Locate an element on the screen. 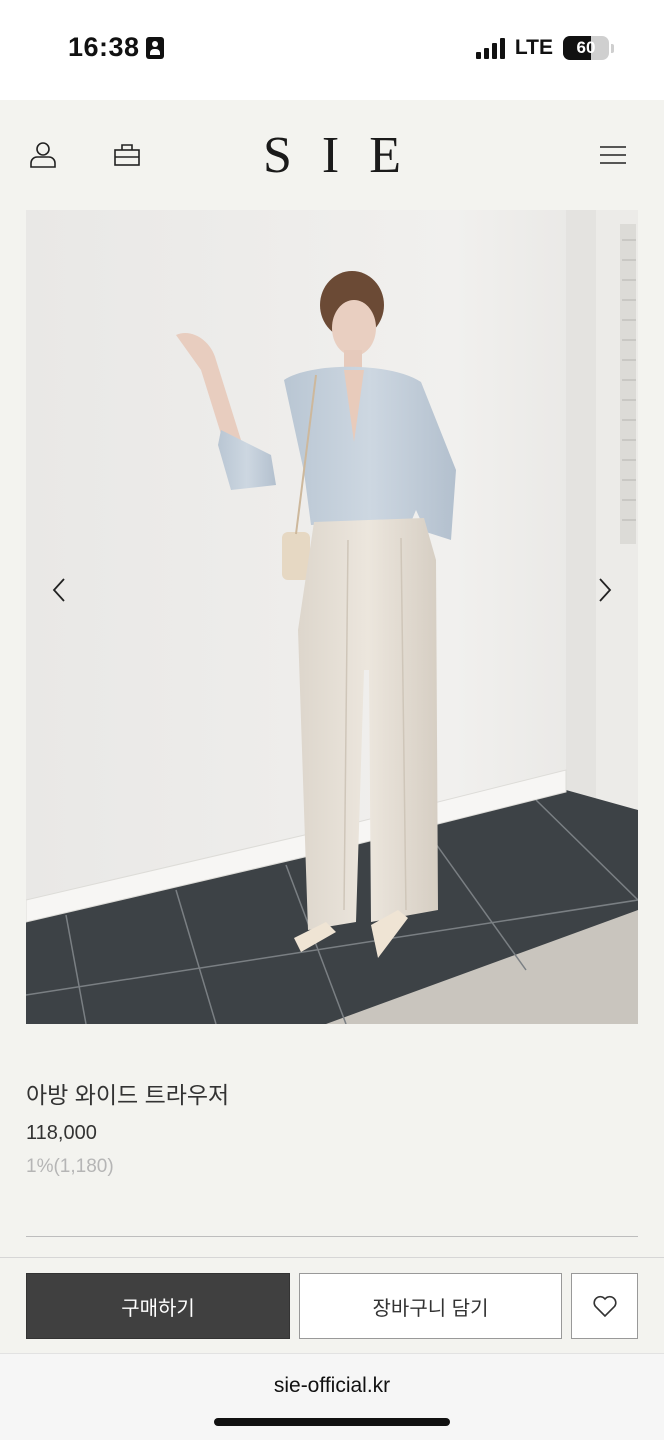 The image size is (664, 1440). url-bar: sie-official.kr is located at coordinates (332, 1386).